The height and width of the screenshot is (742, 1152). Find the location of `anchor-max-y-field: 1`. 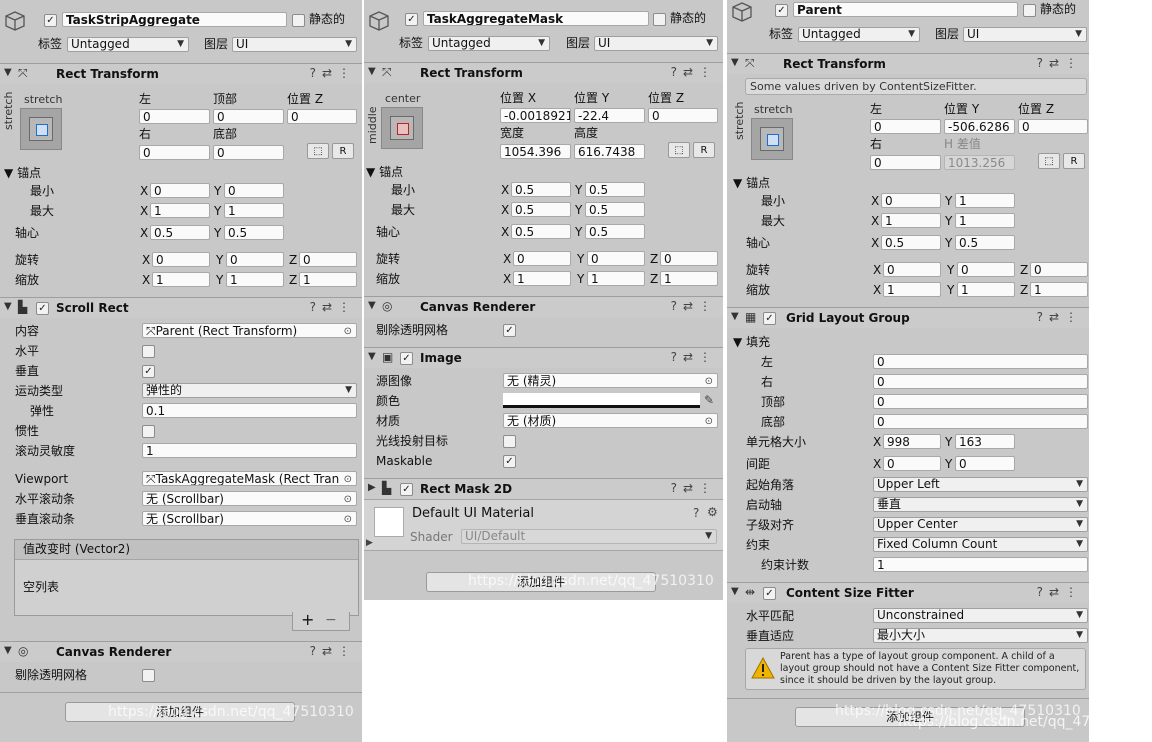

anchor-max-y-field: 1 is located at coordinates (254, 210).